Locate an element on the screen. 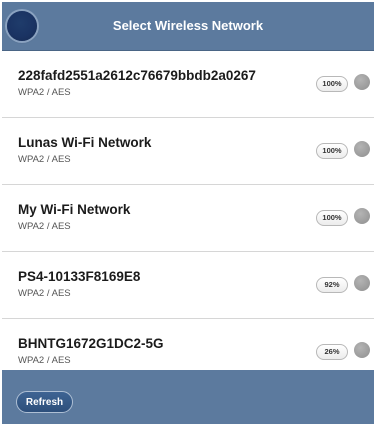  dialog-title: Select Wireless Network is located at coordinates (188, 25).